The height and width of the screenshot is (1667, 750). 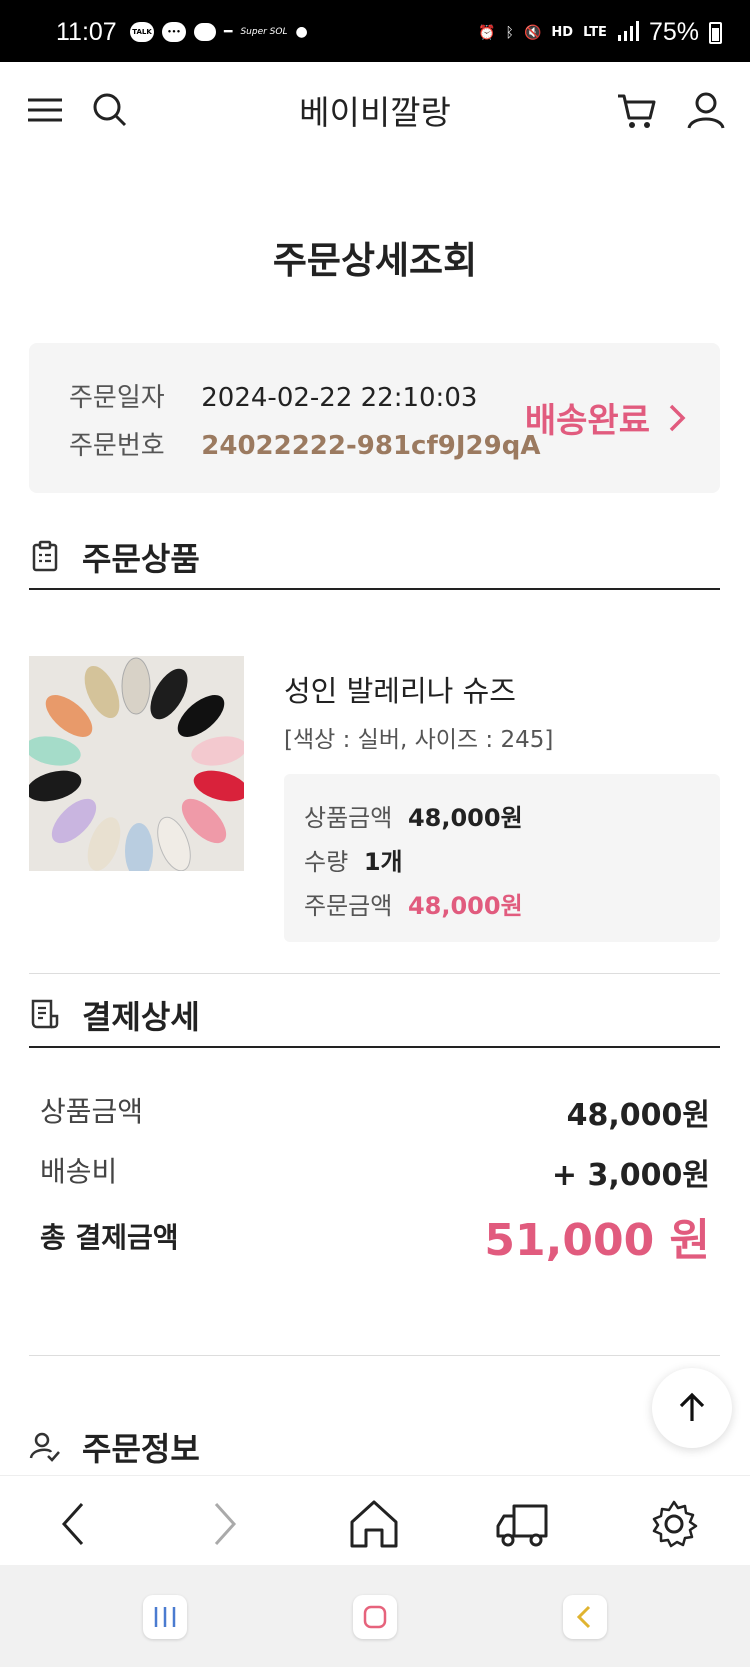 I want to click on home-button, so click(x=374, y=1524).